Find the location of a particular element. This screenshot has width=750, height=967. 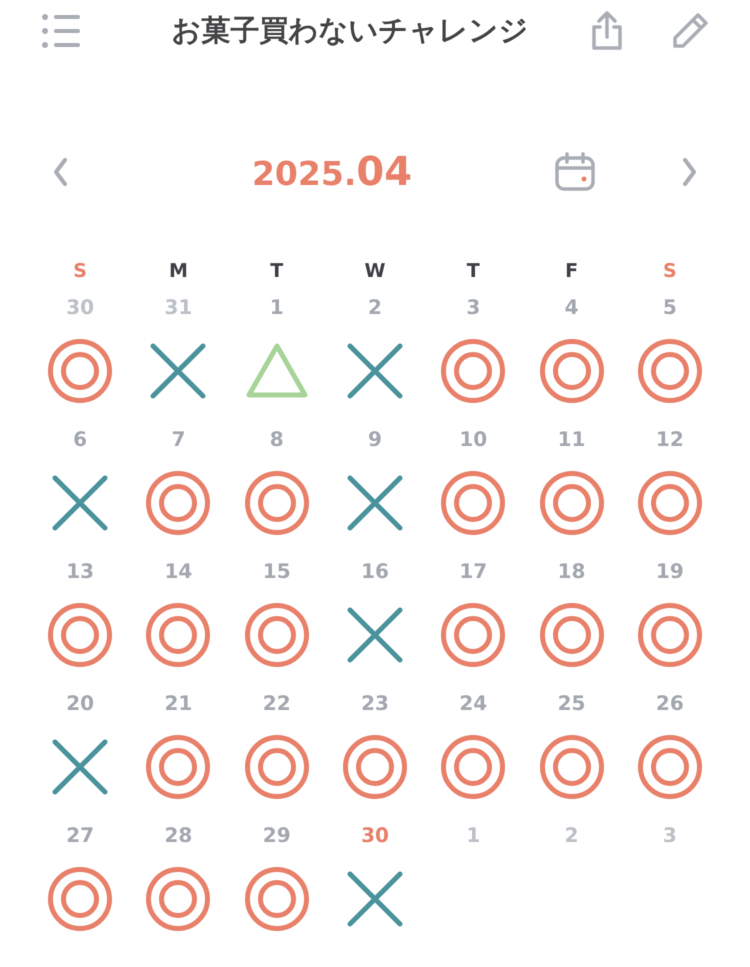

day-number: 8 is located at coordinates (277, 439).